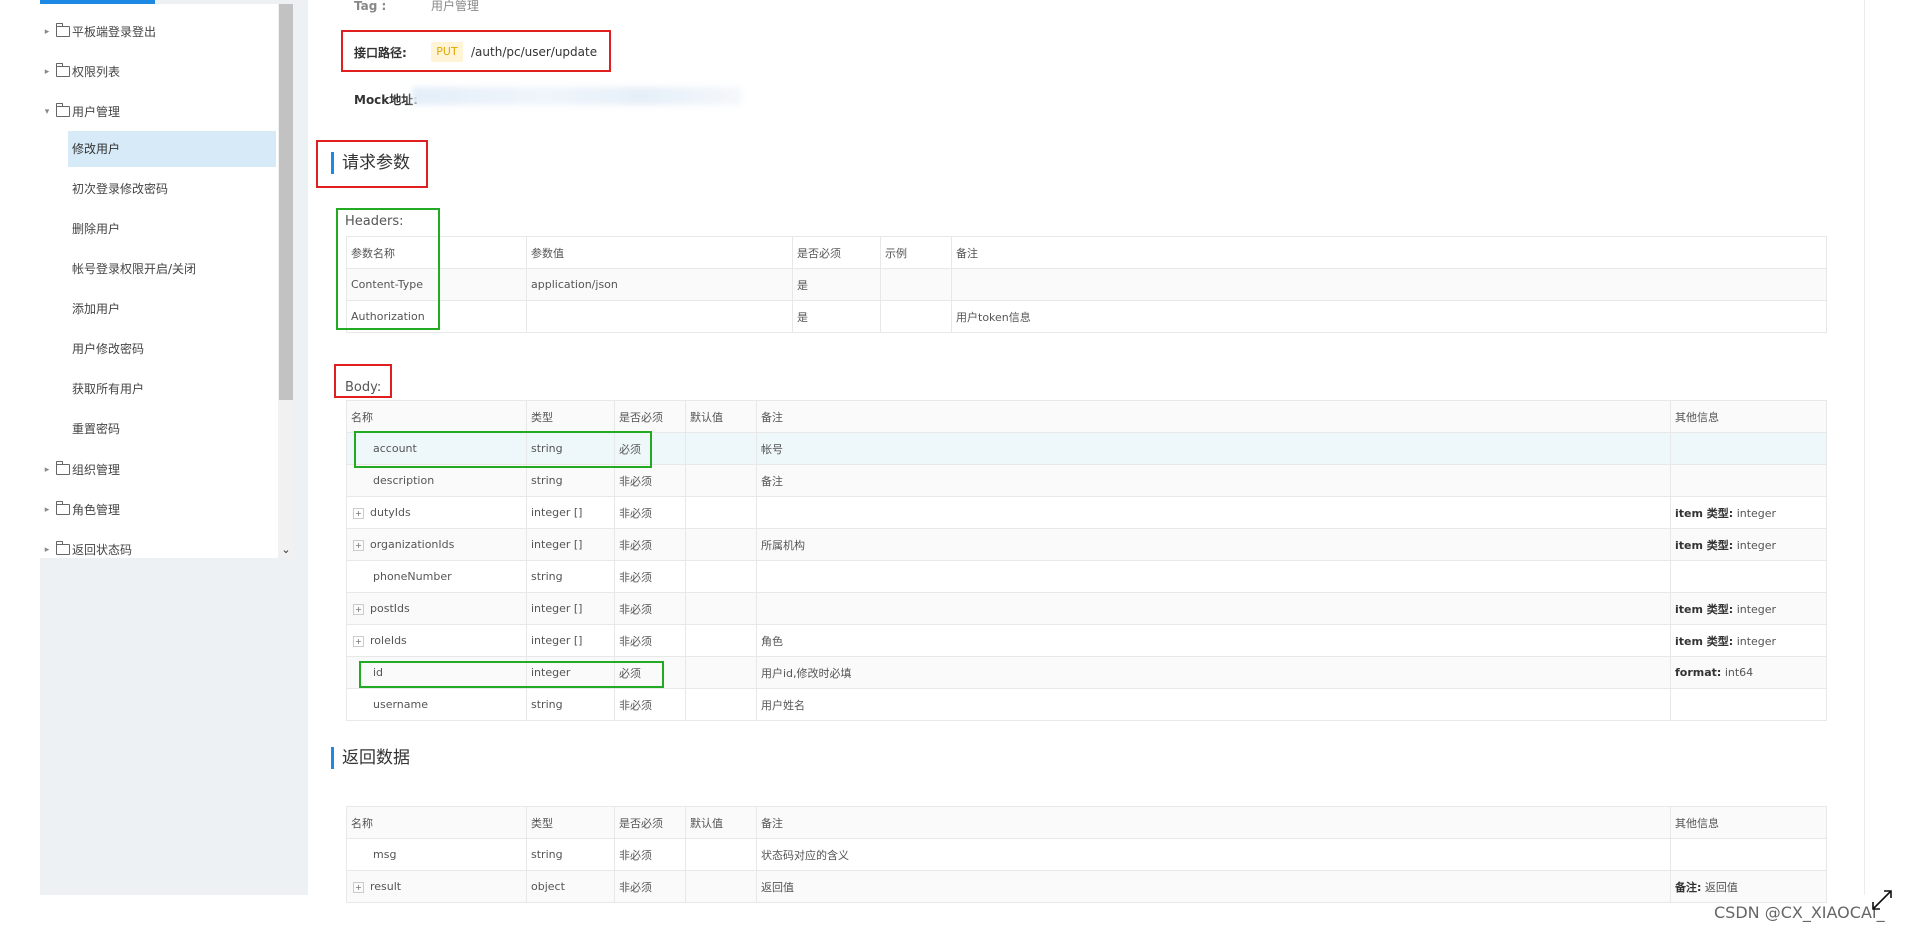  I want to click on param-note: 帐号, so click(1213, 448).